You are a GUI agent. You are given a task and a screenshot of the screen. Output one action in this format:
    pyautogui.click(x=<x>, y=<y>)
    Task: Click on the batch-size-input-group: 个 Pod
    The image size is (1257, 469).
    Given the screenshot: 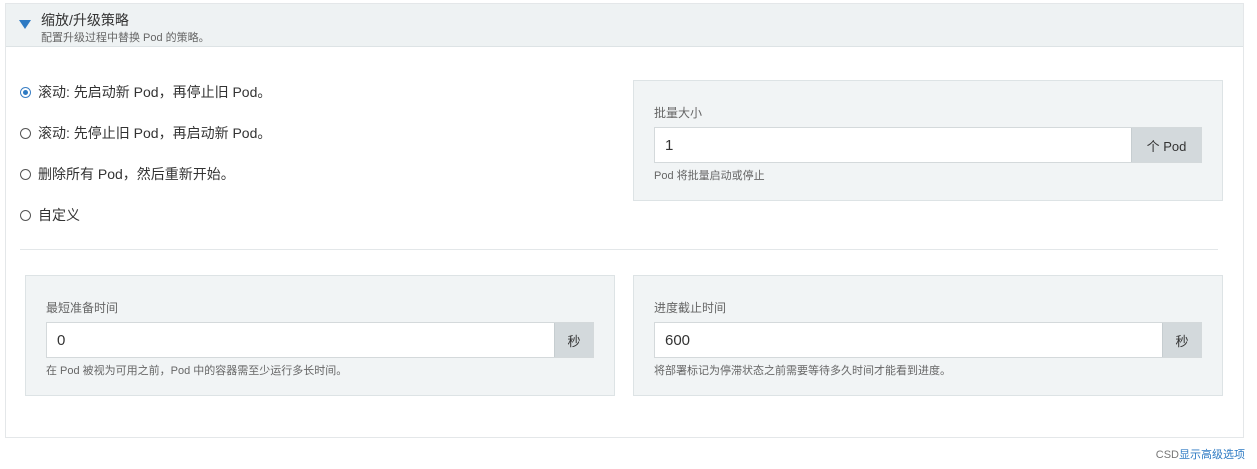 What is the action you would take?
    pyautogui.click(x=928, y=145)
    